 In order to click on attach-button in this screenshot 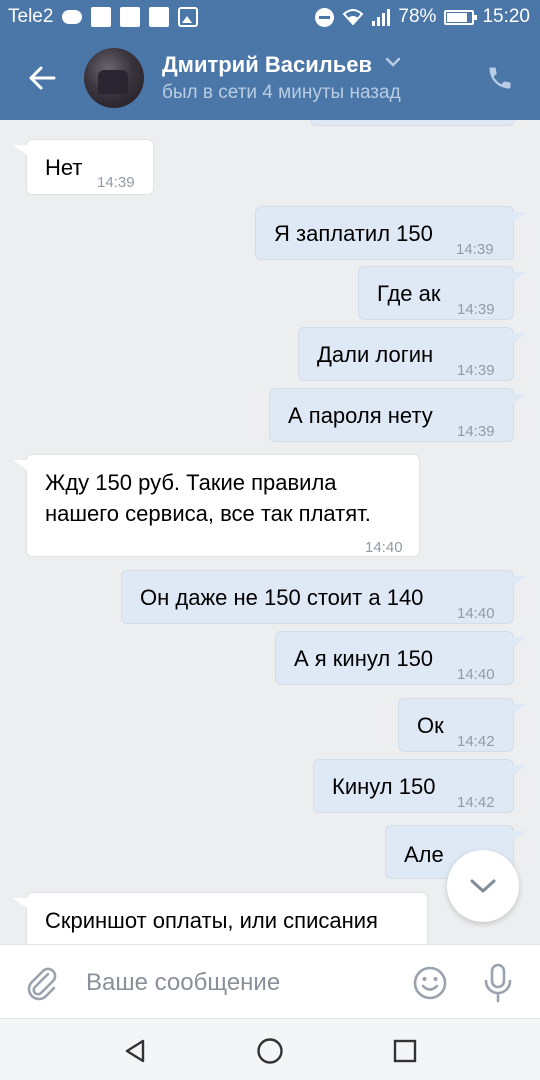, I will do `click(42, 983)`.